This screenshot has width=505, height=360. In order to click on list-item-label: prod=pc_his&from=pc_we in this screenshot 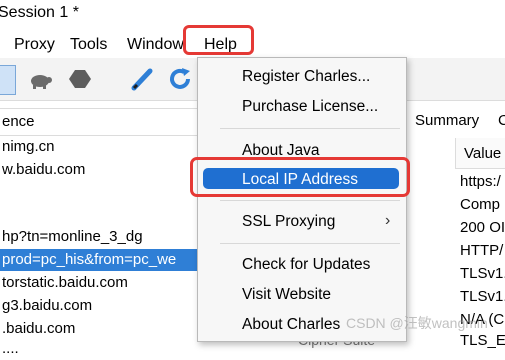, I will do `click(89, 259)`.